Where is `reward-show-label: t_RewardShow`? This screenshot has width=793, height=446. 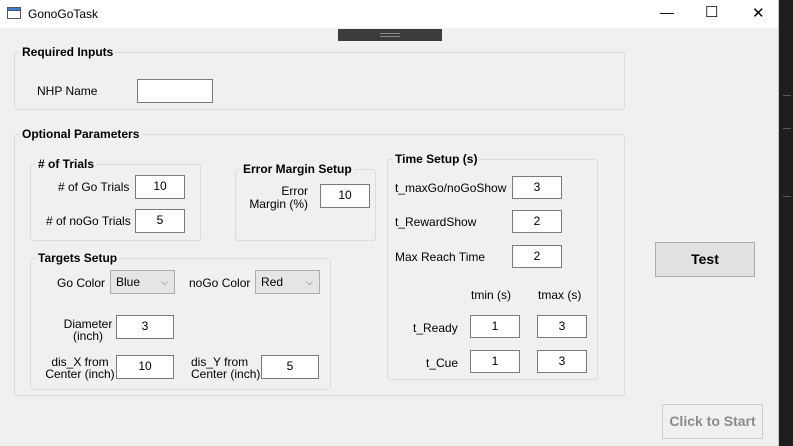 reward-show-label: t_RewardShow is located at coordinates (436, 222).